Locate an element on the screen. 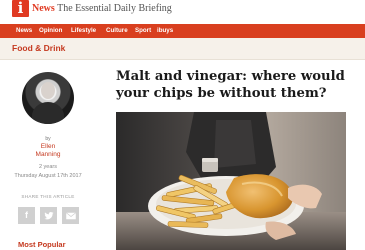 The width and height of the screenshot is (365, 250). most-popular-heading: Most Popular is located at coordinates (42, 244).